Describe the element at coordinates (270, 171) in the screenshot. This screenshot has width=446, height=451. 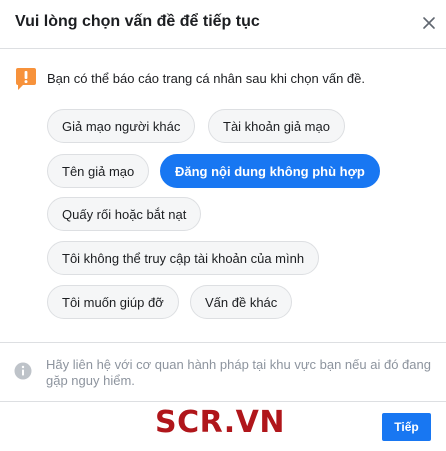
I see `option-inappropriate-content: Đăng nội dung không phù hợp` at that location.